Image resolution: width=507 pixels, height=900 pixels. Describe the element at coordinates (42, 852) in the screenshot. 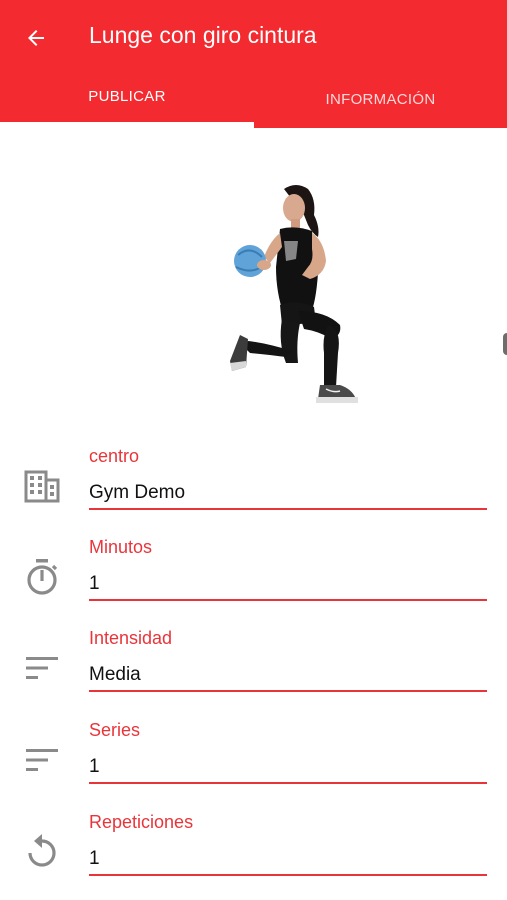

I see `replay-icon` at that location.